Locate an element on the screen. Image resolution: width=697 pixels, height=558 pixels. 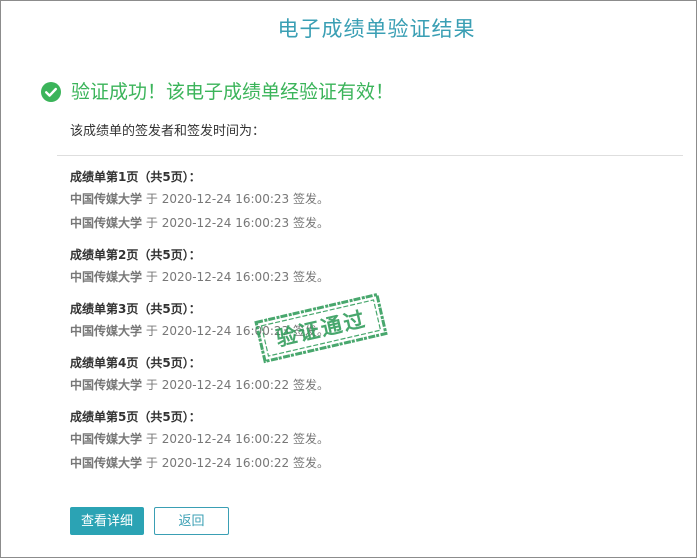
page-heading: 成绩单第3页（共5页）： is located at coordinates (135, 309).